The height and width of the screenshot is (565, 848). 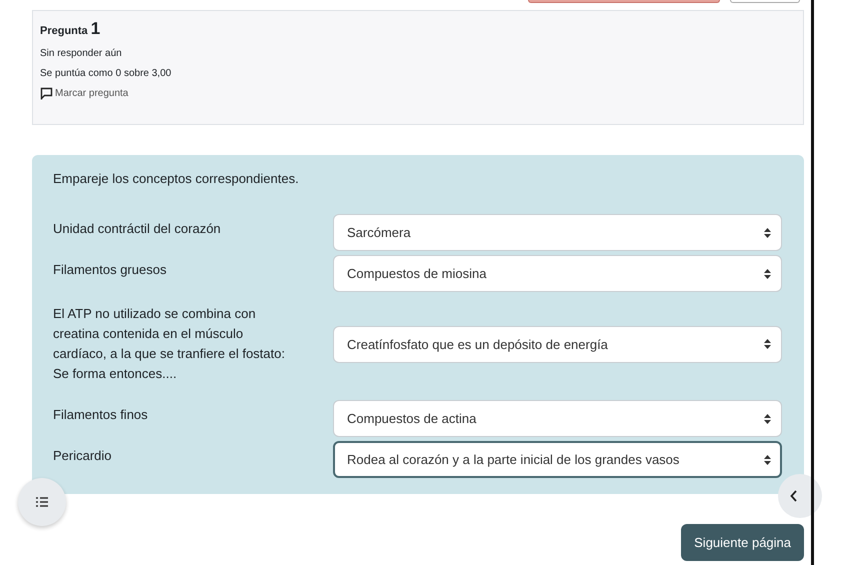 I want to click on list-icon, so click(x=42, y=502).